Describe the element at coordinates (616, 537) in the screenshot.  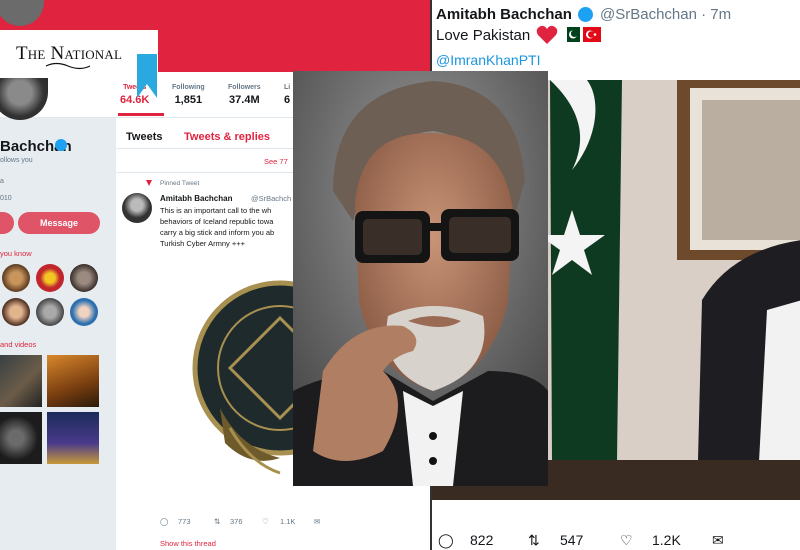
I see `tweet-actions: ◯ 822 ⇅ 547 ♡ 1.2K ✉` at that location.